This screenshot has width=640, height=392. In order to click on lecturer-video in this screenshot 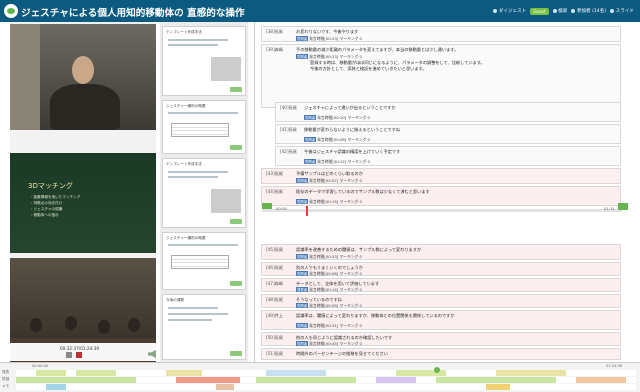, I will do `click(83, 77)`.